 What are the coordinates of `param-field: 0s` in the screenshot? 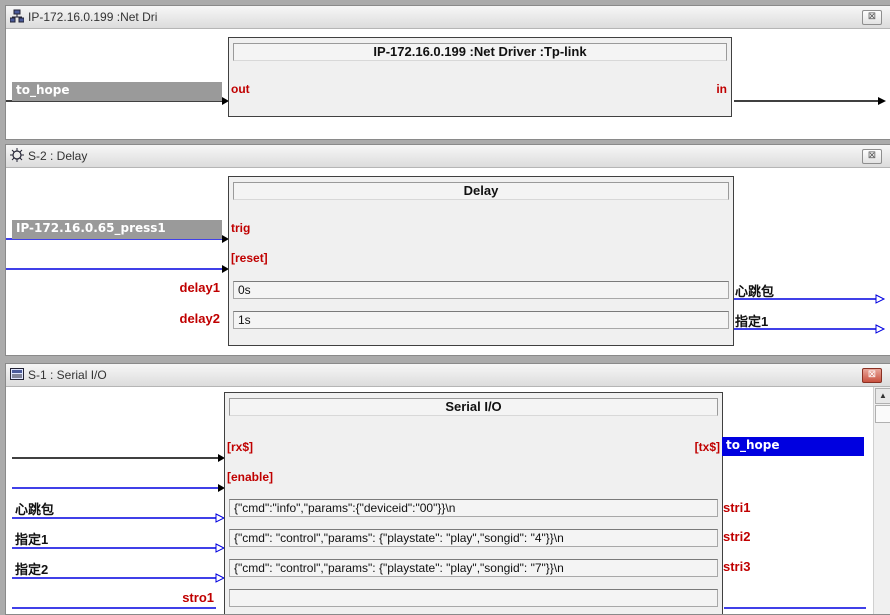 It's located at (481, 290).